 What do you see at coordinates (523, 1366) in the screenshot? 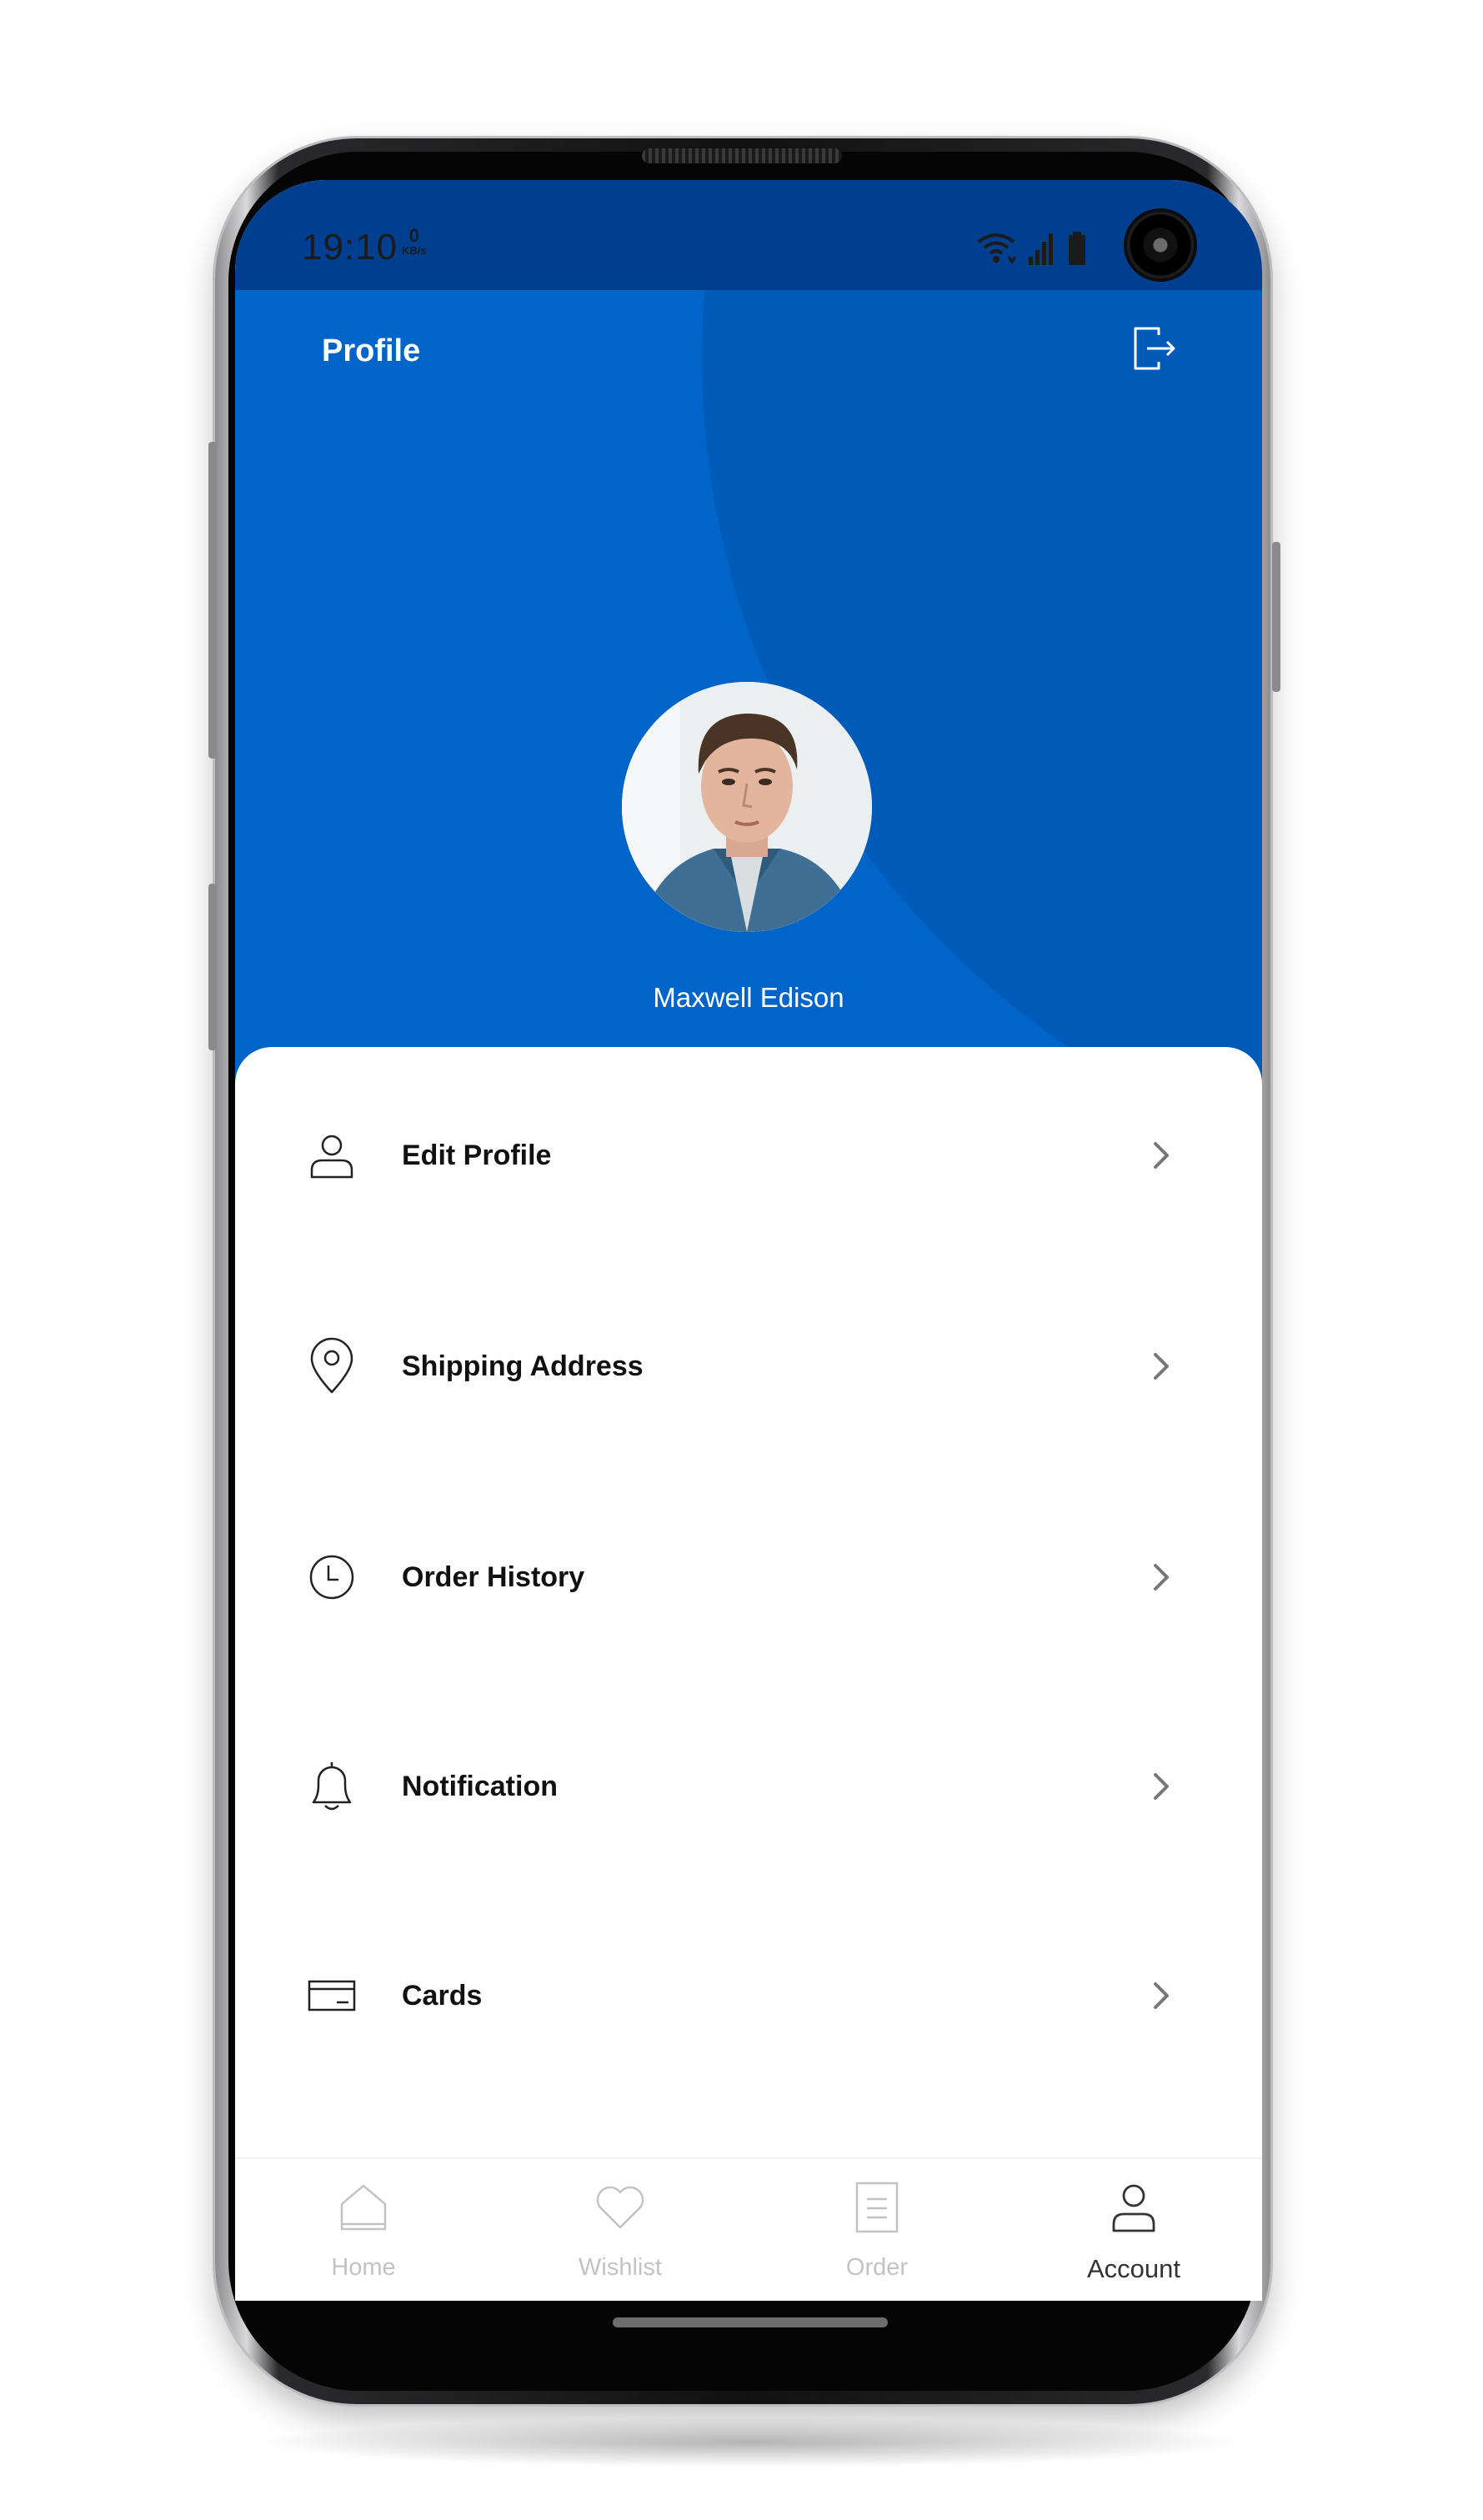
I see `menu-item-label: Shipping Address` at bounding box center [523, 1366].